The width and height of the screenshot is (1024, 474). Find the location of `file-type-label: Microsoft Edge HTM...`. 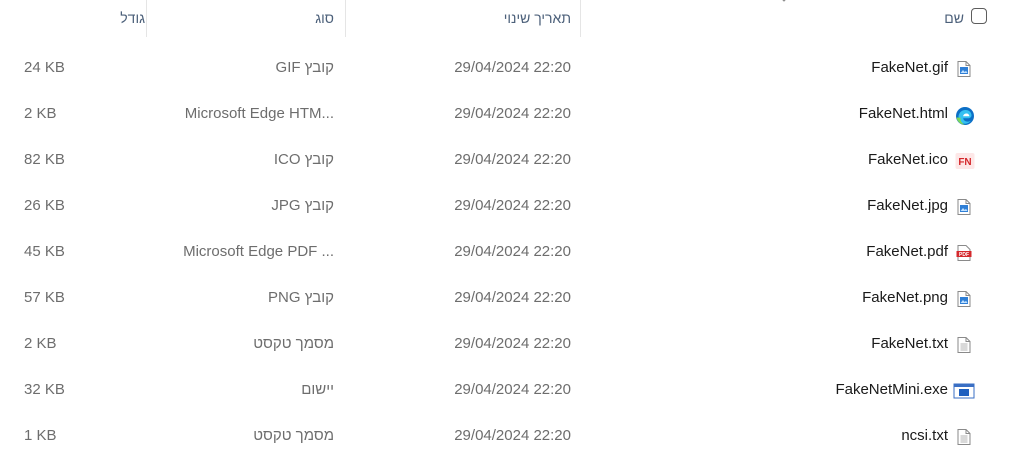

file-type-label: Microsoft Edge HTM... is located at coordinates (259, 113).